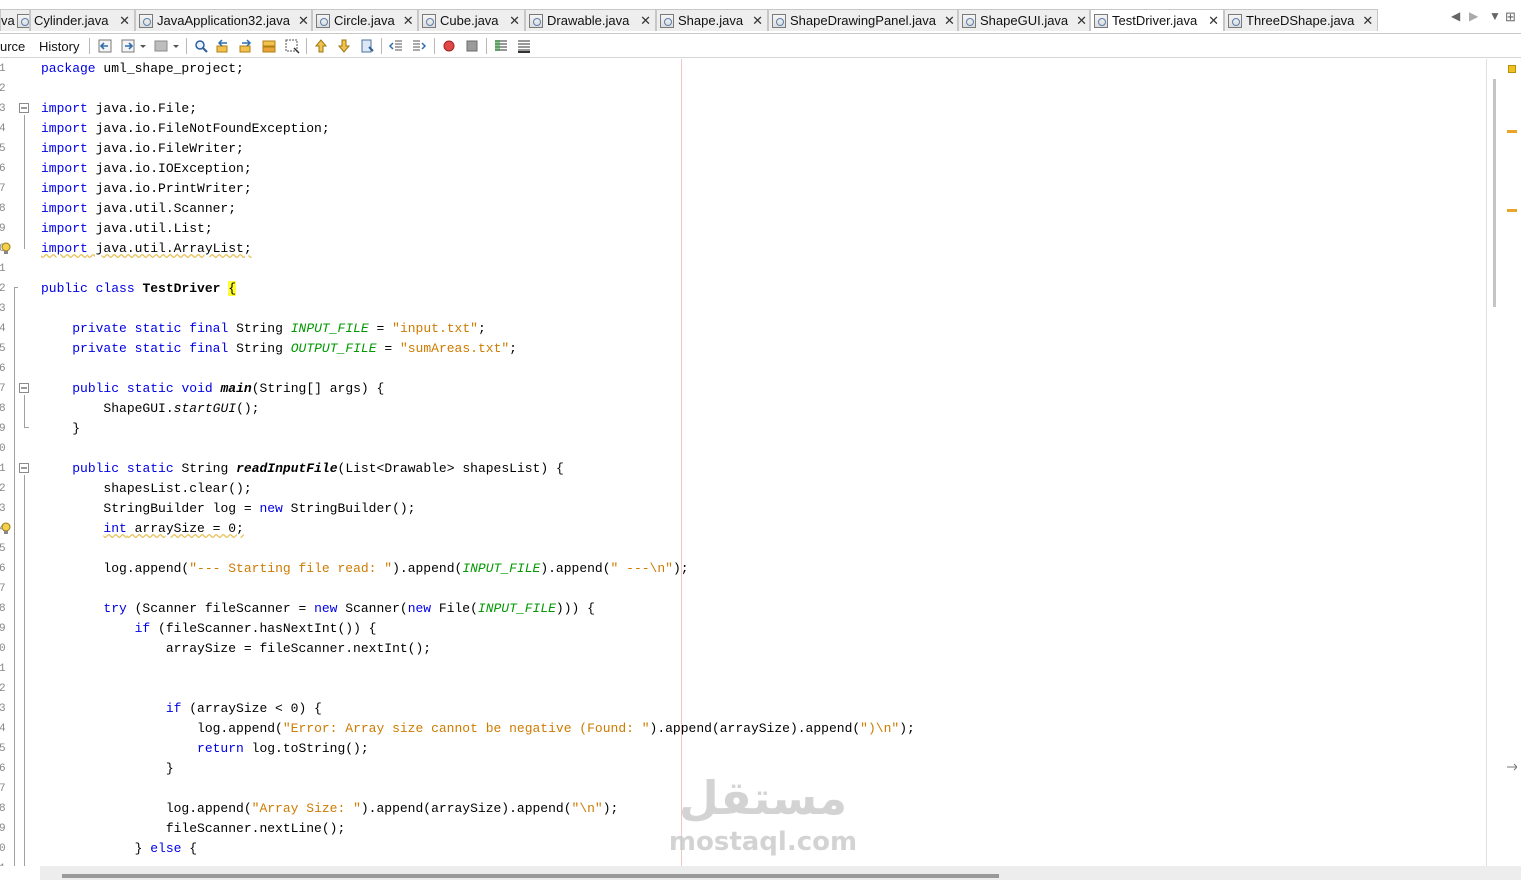 The height and width of the screenshot is (880, 1521). What do you see at coordinates (228, 388) in the screenshot?
I see `code-line: public static void main(String[] args) {` at bounding box center [228, 388].